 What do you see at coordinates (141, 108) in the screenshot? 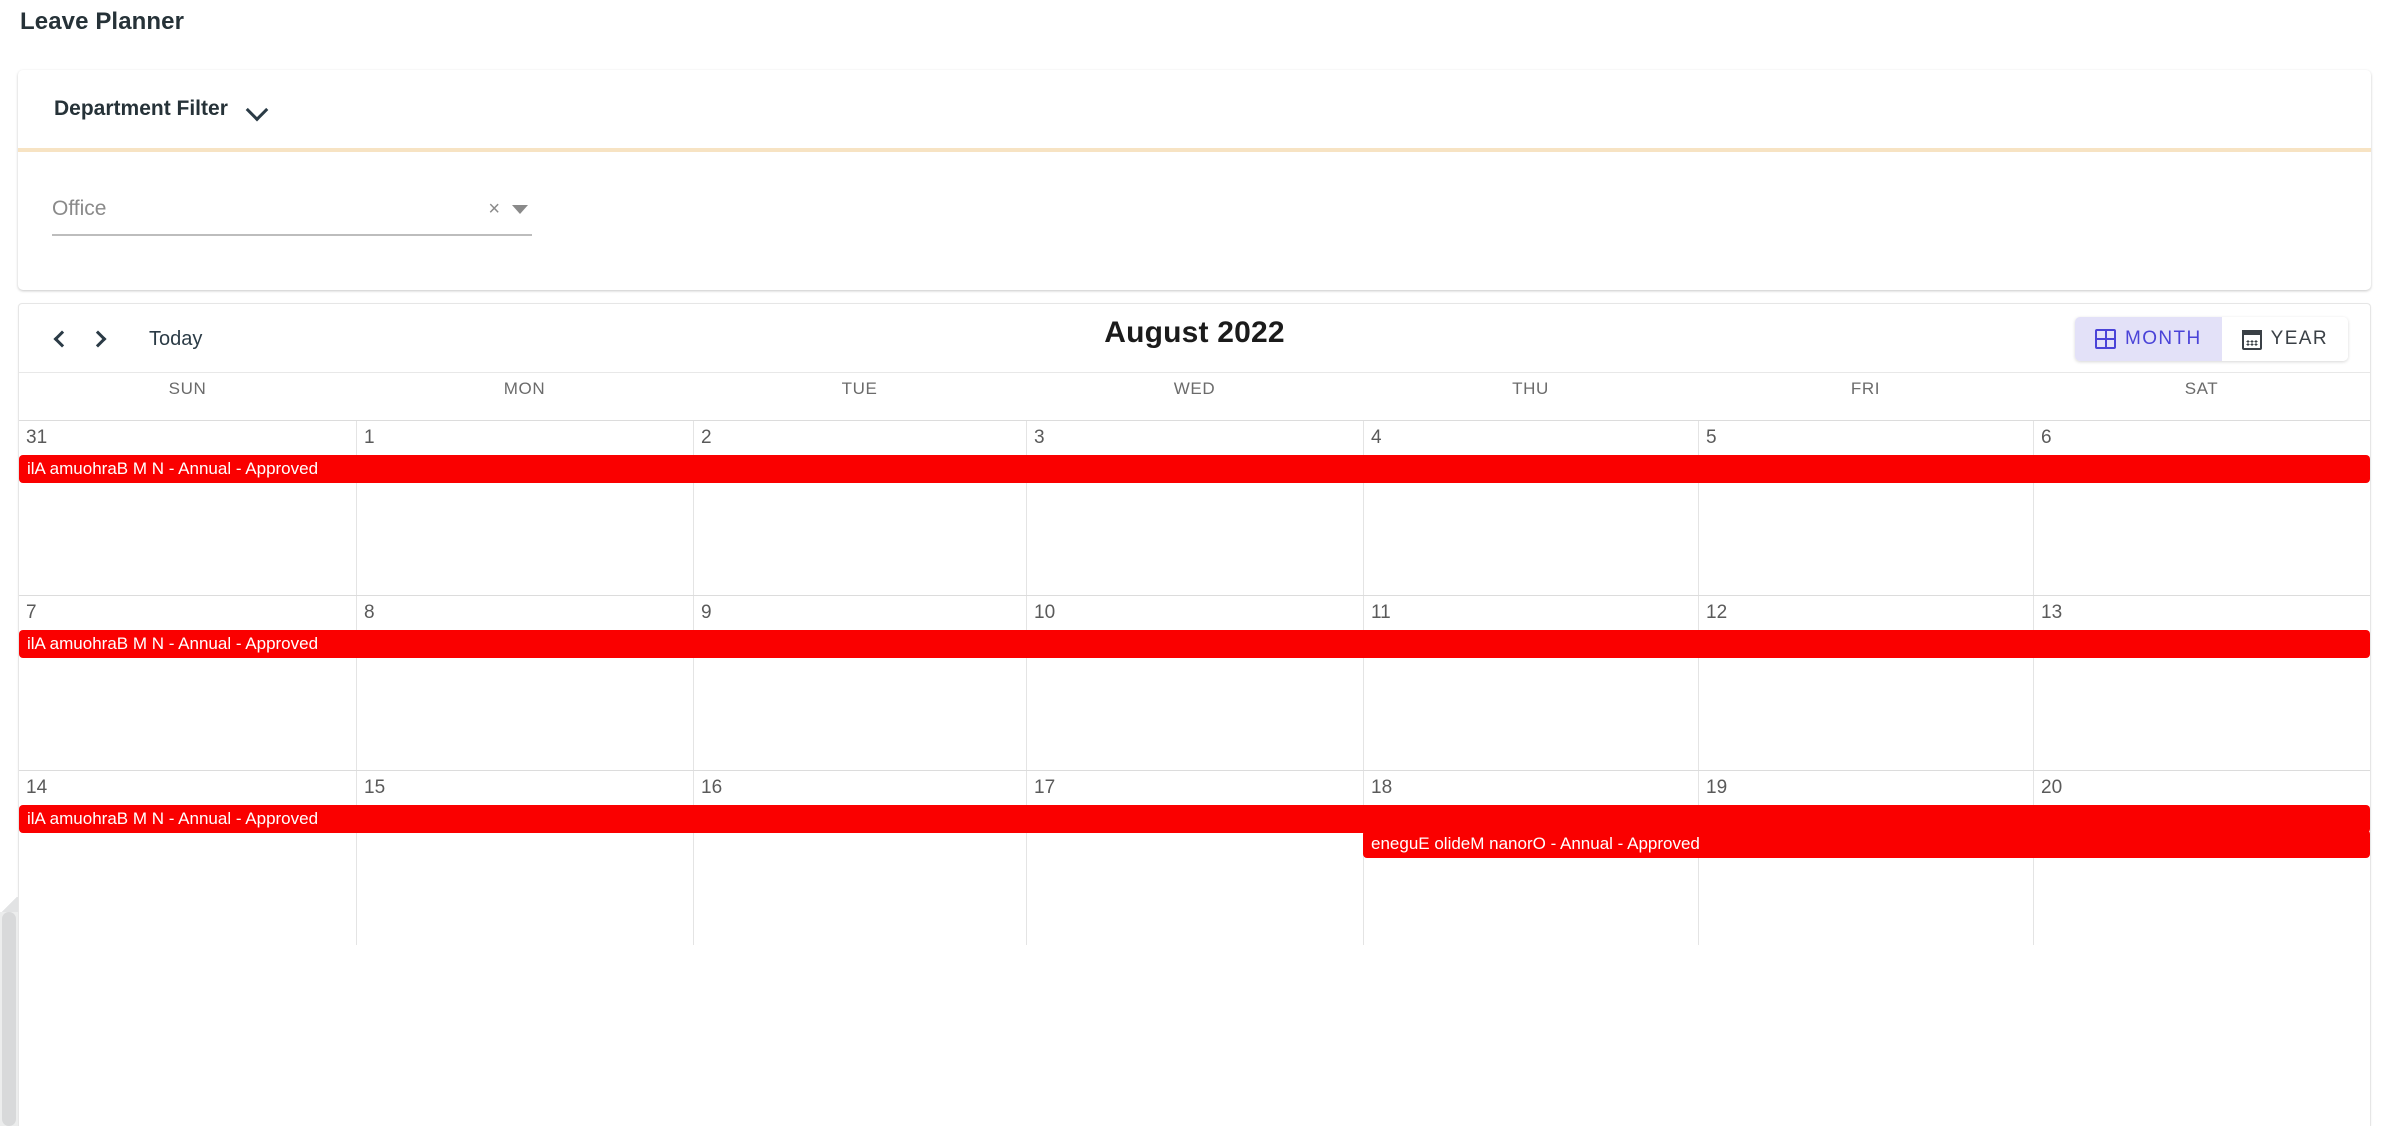
I see `department-filter-label: Department Filter` at bounding box center [141, 108].